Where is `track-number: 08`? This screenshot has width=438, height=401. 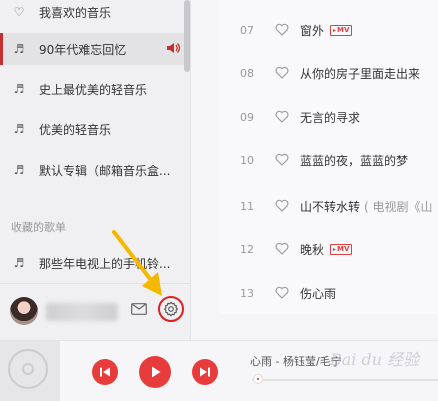 track-number: 08 is located at coordinates (247, 73).